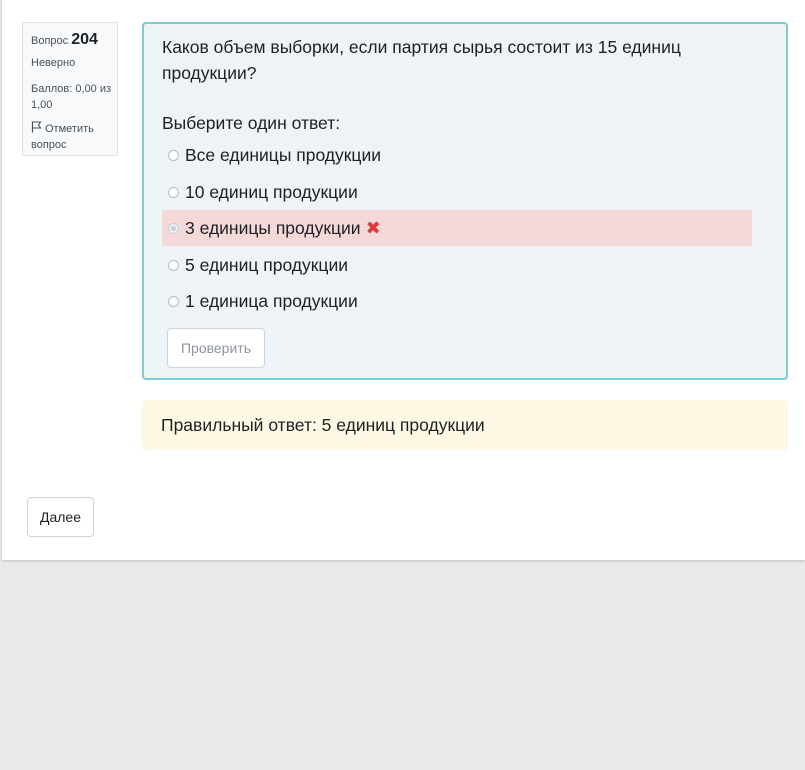  Describe the element at coordinates (457, 228) in the screenshot. I see `answer-option-3: 3 единицы продукции ✖` at that location.